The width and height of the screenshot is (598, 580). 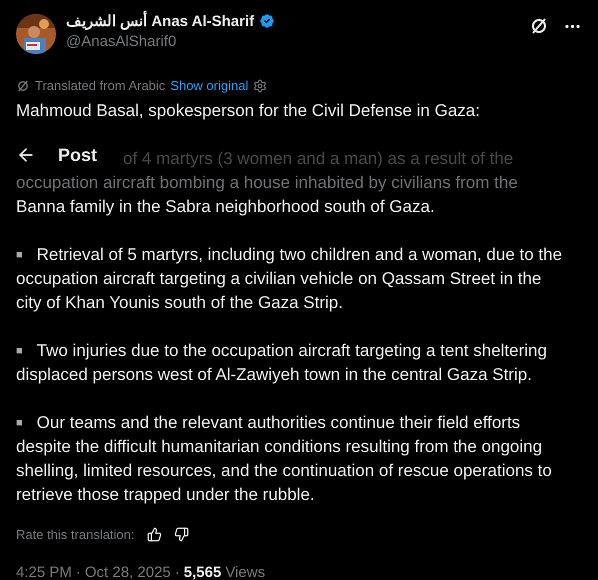 What do you see at coordinates (100, 85) in the screenshot?
I see `translation-label: Translated from Arabic` at bounding box center [100, 85].